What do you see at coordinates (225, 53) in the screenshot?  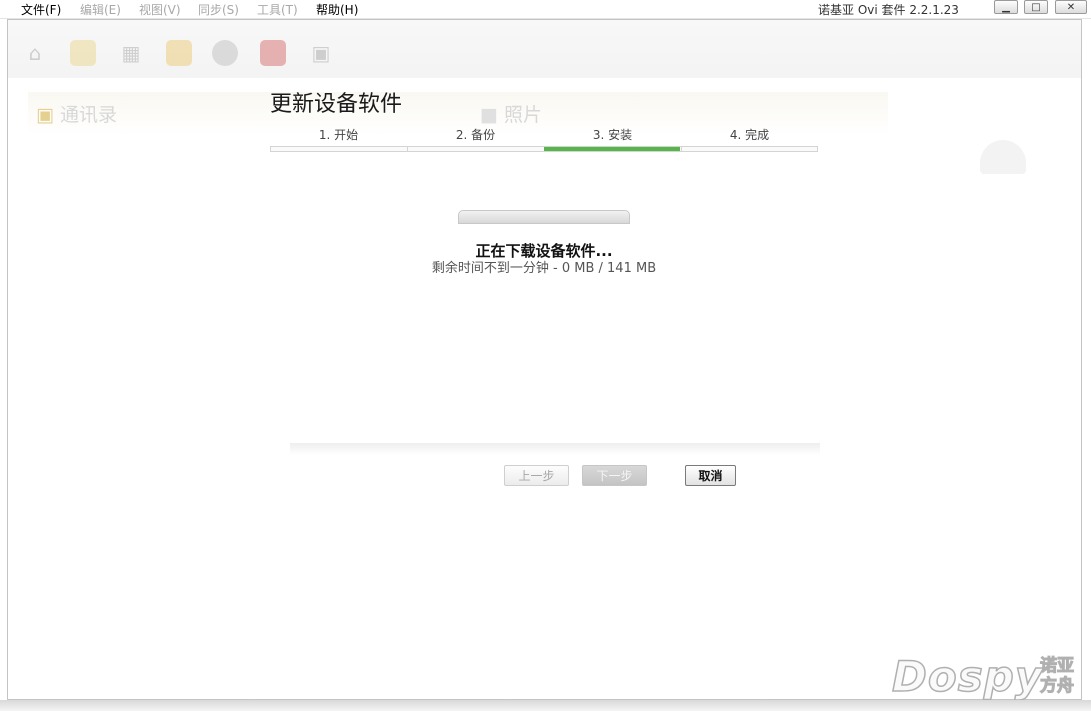 I see `music-icon` at bounding box center [225, 53].